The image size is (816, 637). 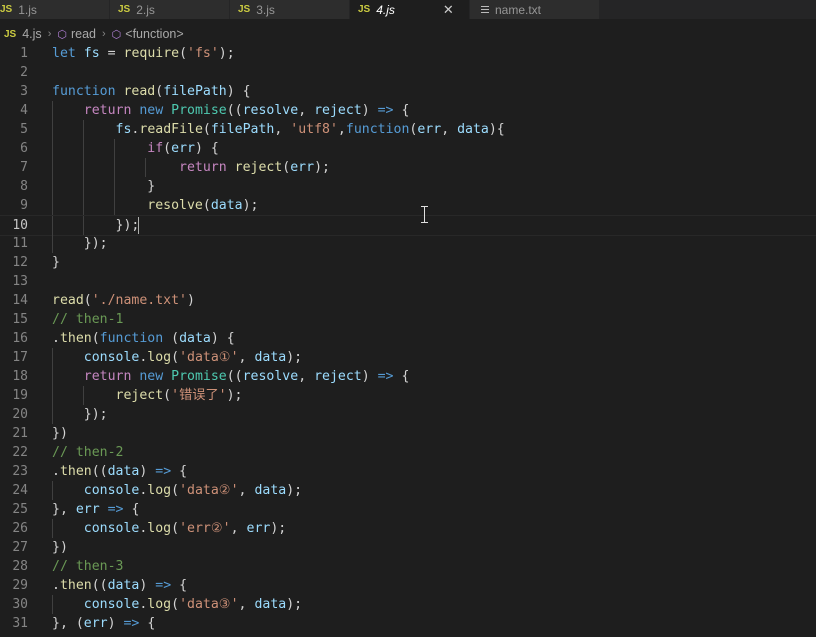 What do you see at coordinates (408, 243) in the screenshot?
I see `code-line: 11 });` at bounding box center [408, 243].